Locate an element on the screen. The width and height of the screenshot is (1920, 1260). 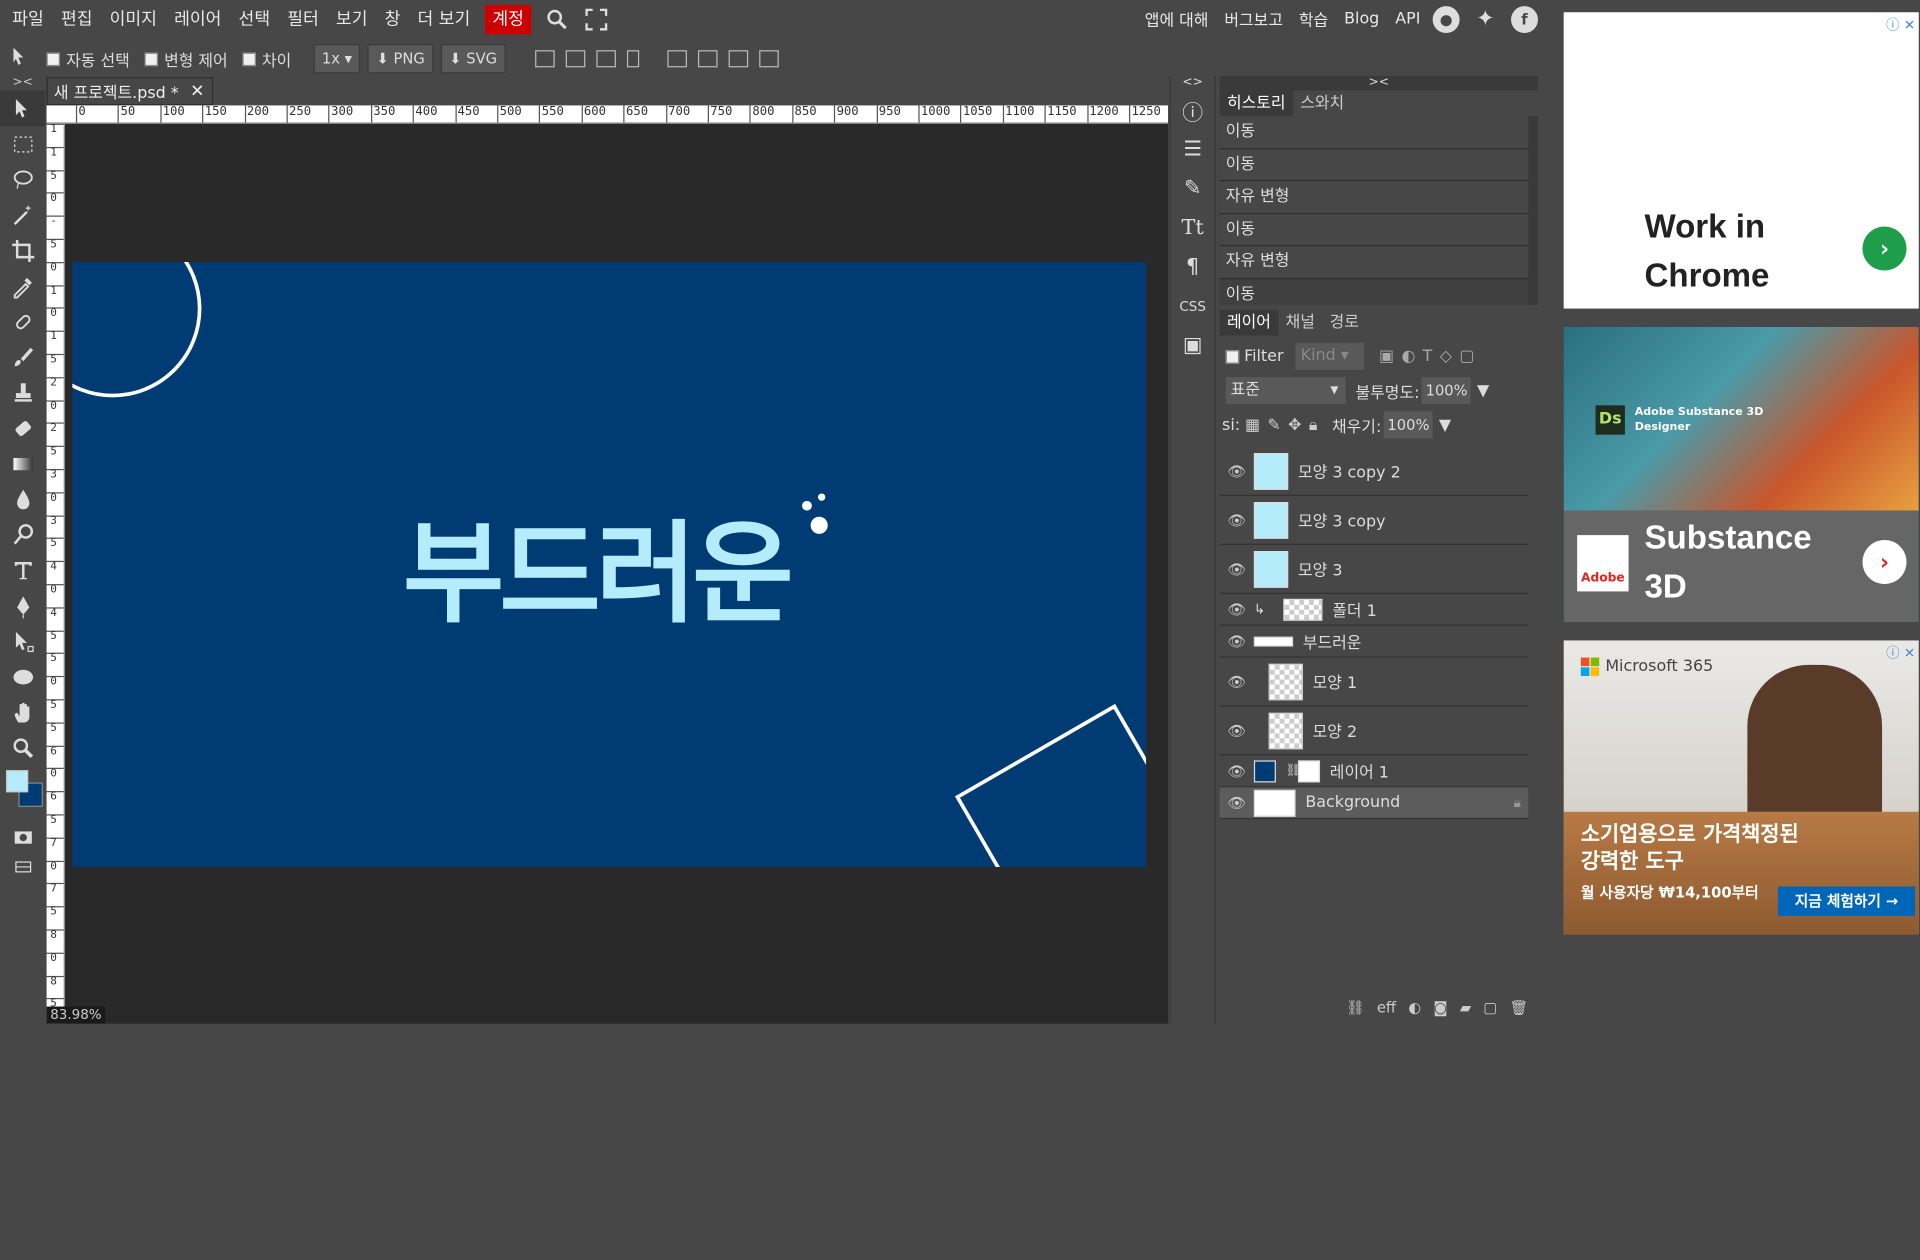
new-folder-icon: ▰ is located at coordinates (1465, 1007).